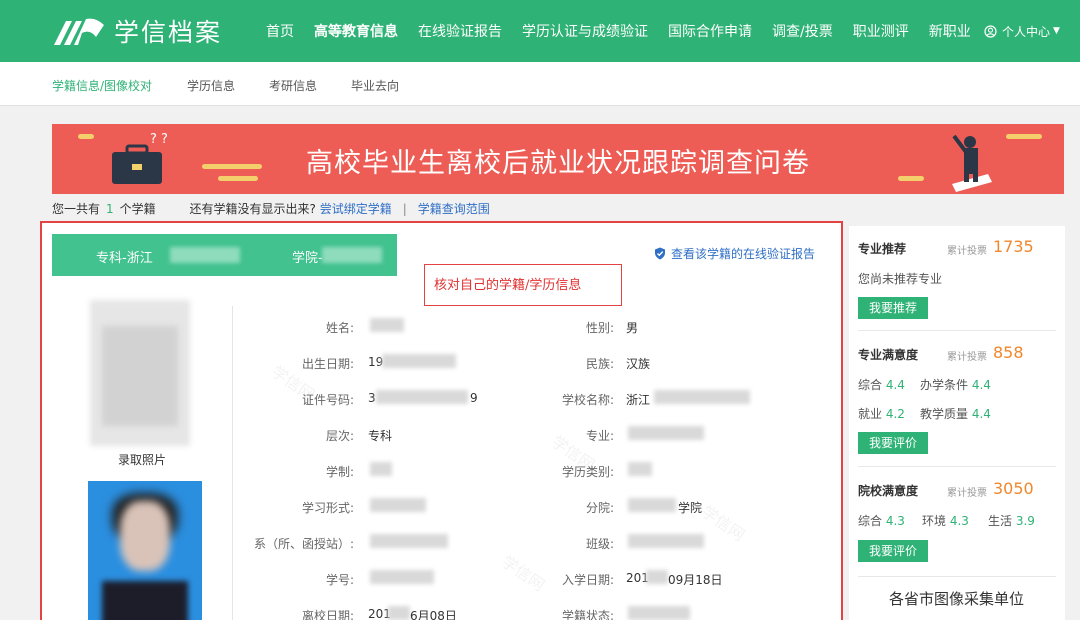 This screenshot has height=620, width=1080. I want to click on field-label-major: 专业:, so click(599, 436).